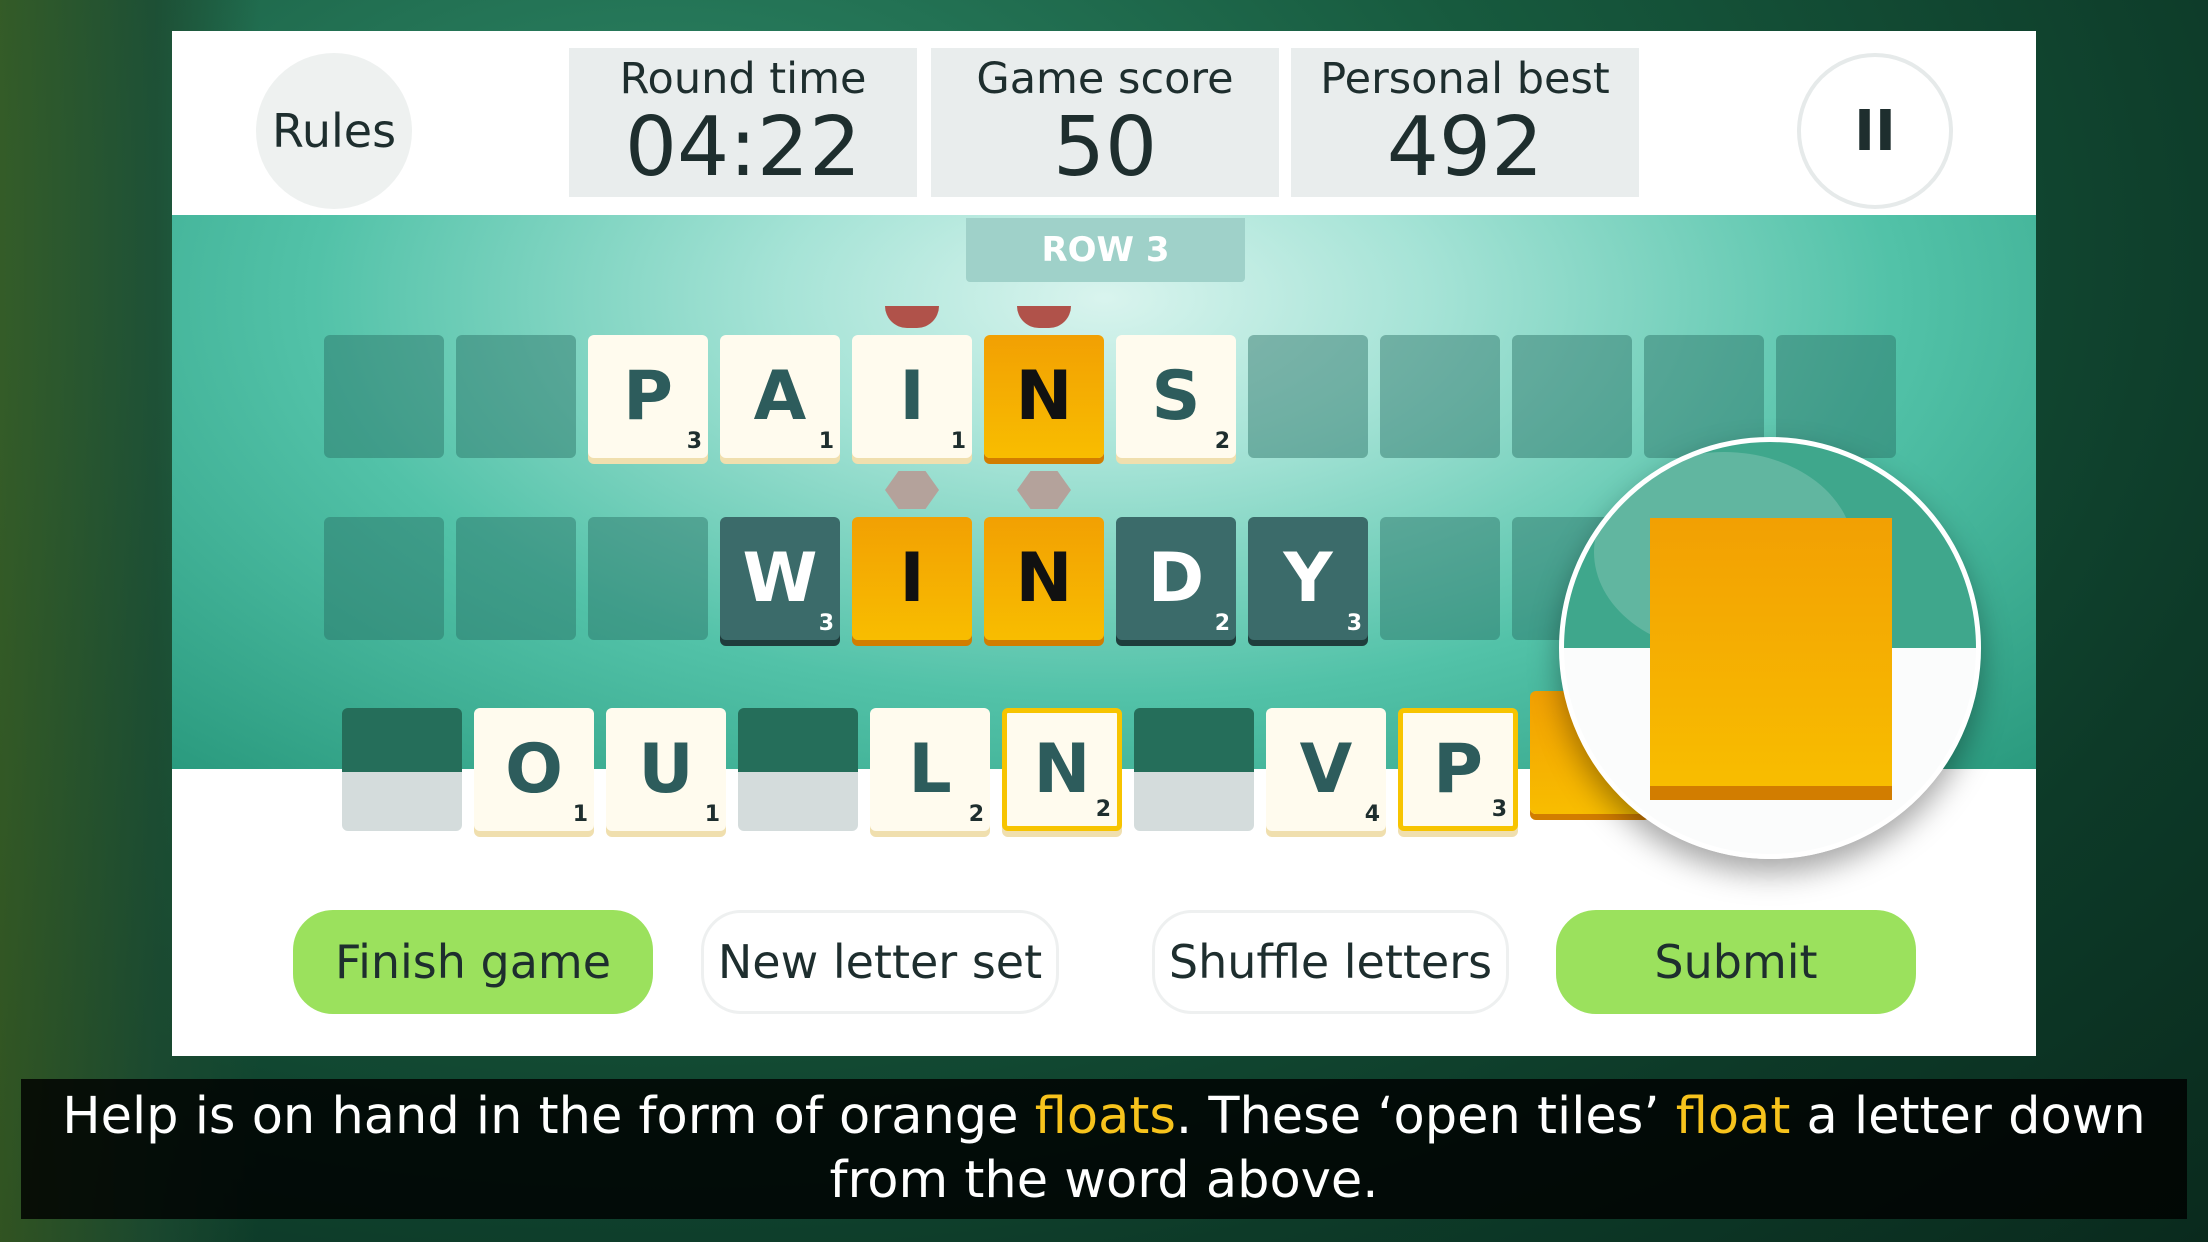 This screenshot has height=1242, width=2208. I want to click on round-time-label: Round time, so click(743, 79).